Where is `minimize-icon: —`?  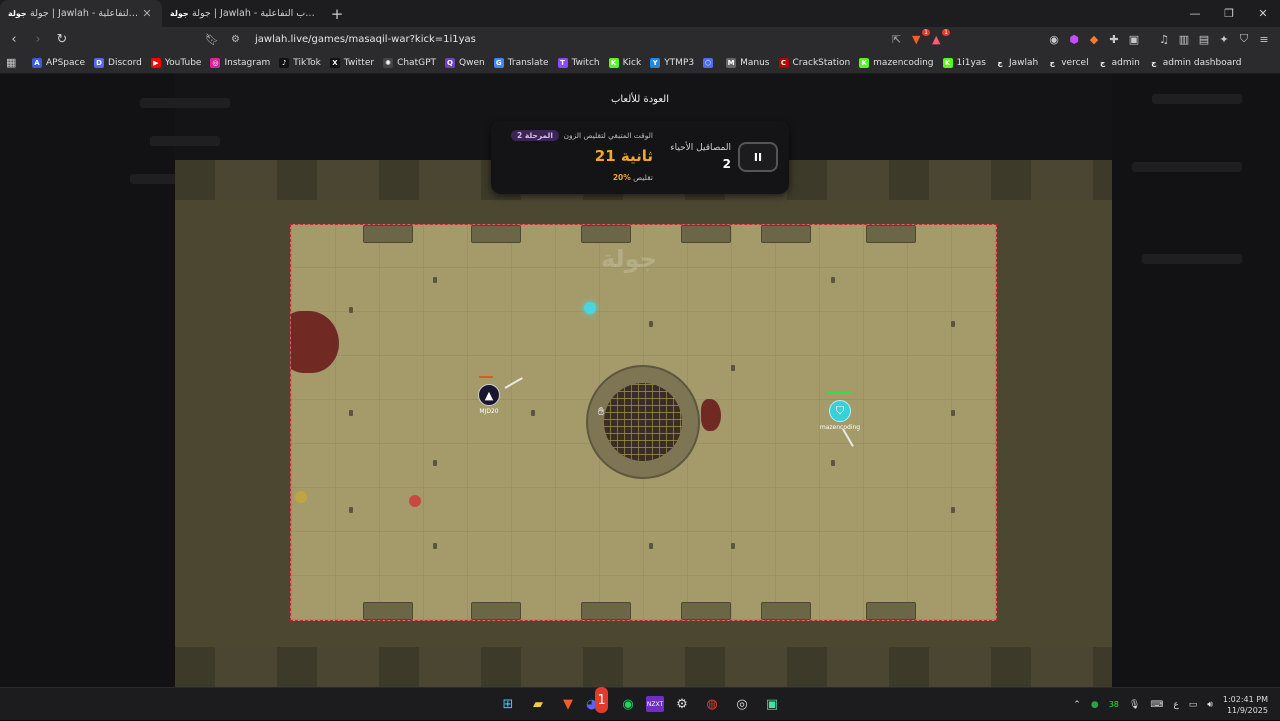
minimize-icon: — is located at coordinates (1195, 13).